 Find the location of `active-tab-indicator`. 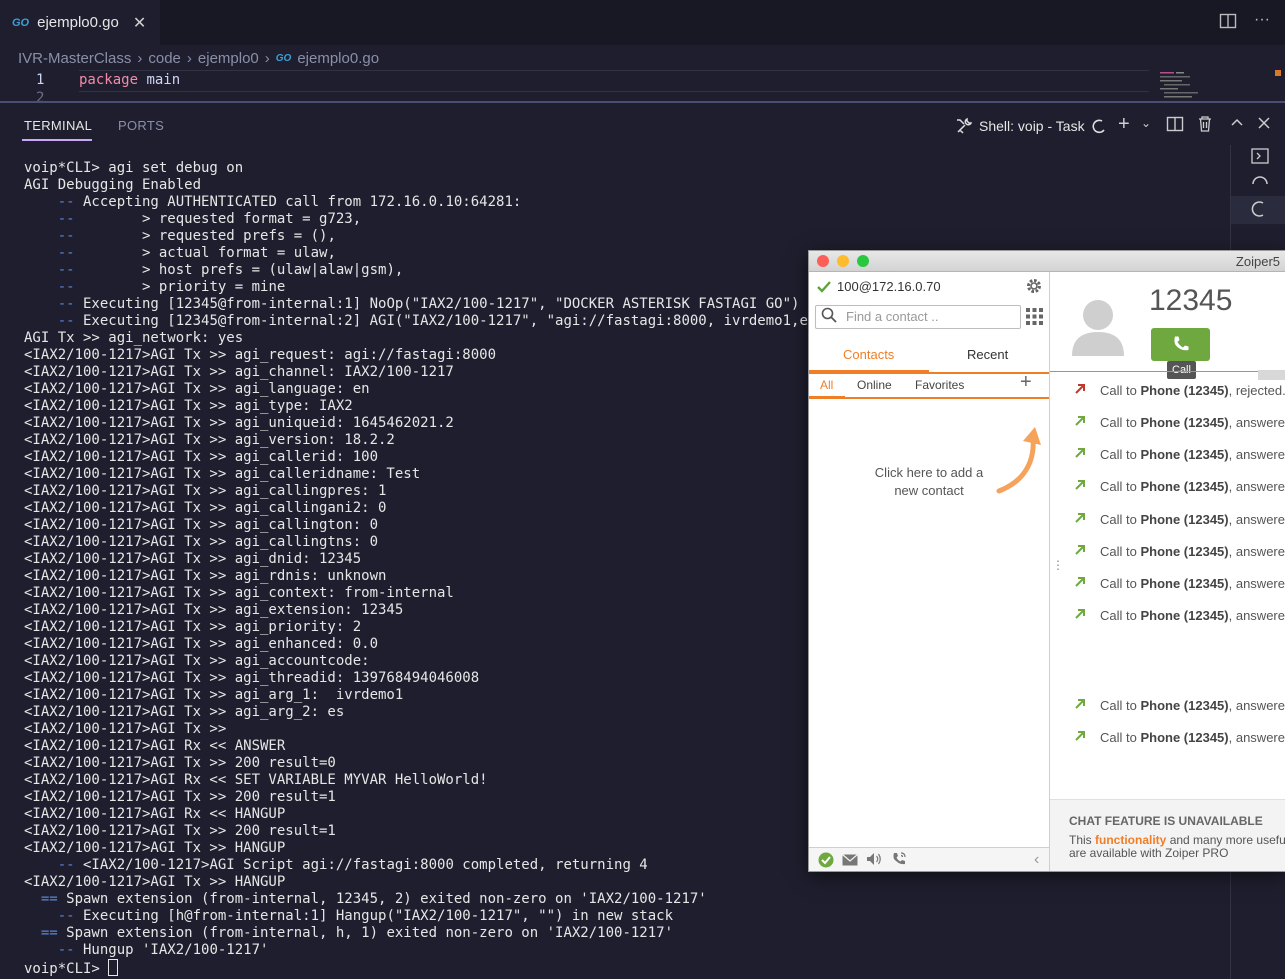

active-tab-indicator is located at coordinates (57, 140).